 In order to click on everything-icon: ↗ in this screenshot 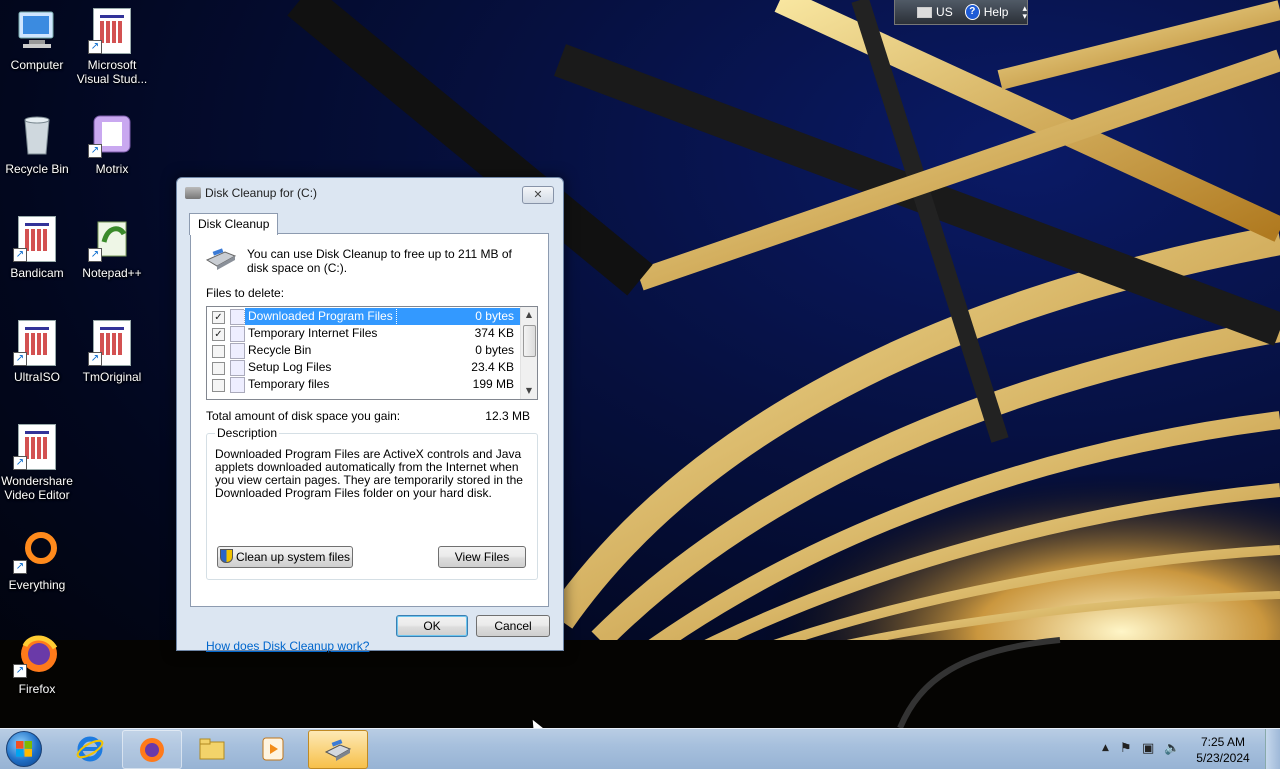, I will do `click(36, 551)`.